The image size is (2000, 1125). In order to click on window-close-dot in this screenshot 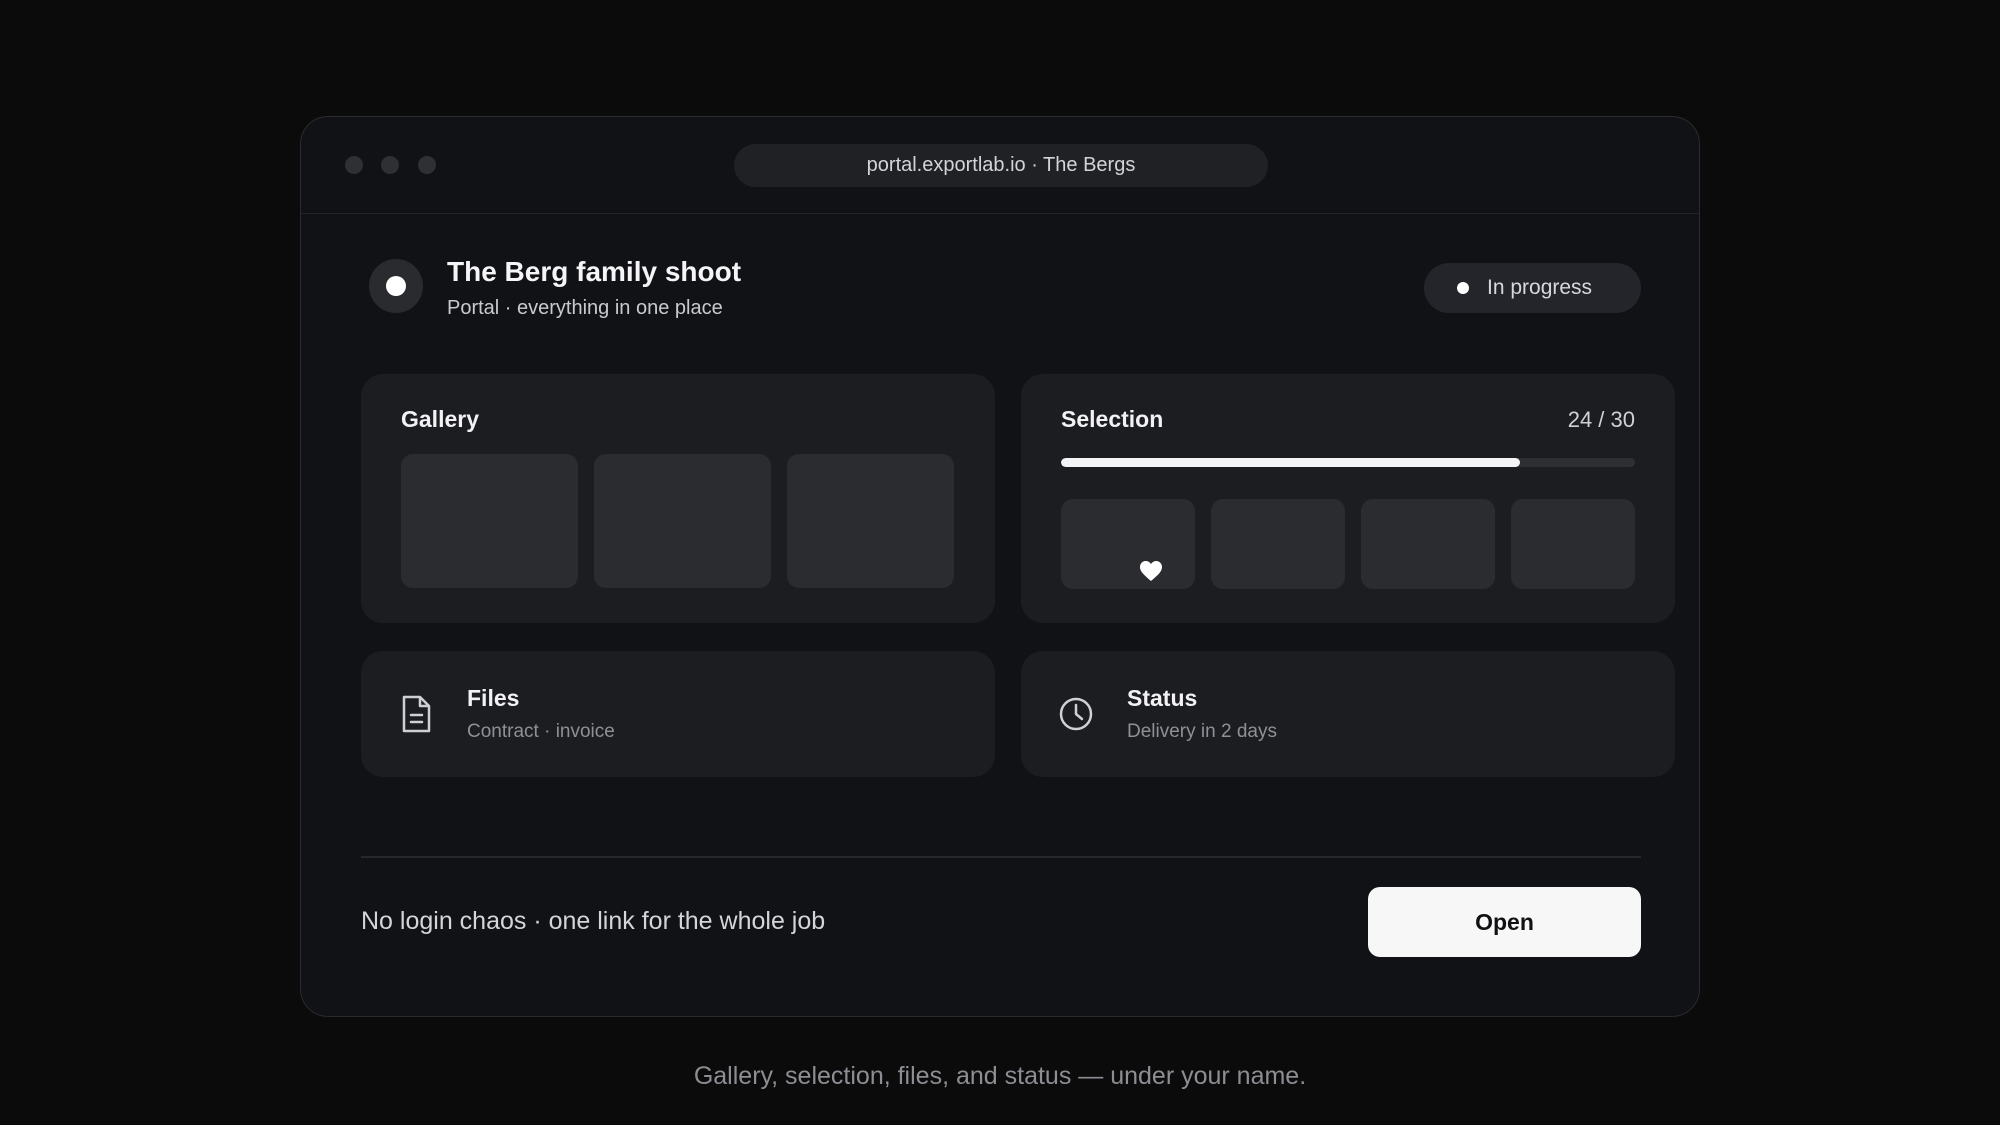, I will do `click(354, 165)`.